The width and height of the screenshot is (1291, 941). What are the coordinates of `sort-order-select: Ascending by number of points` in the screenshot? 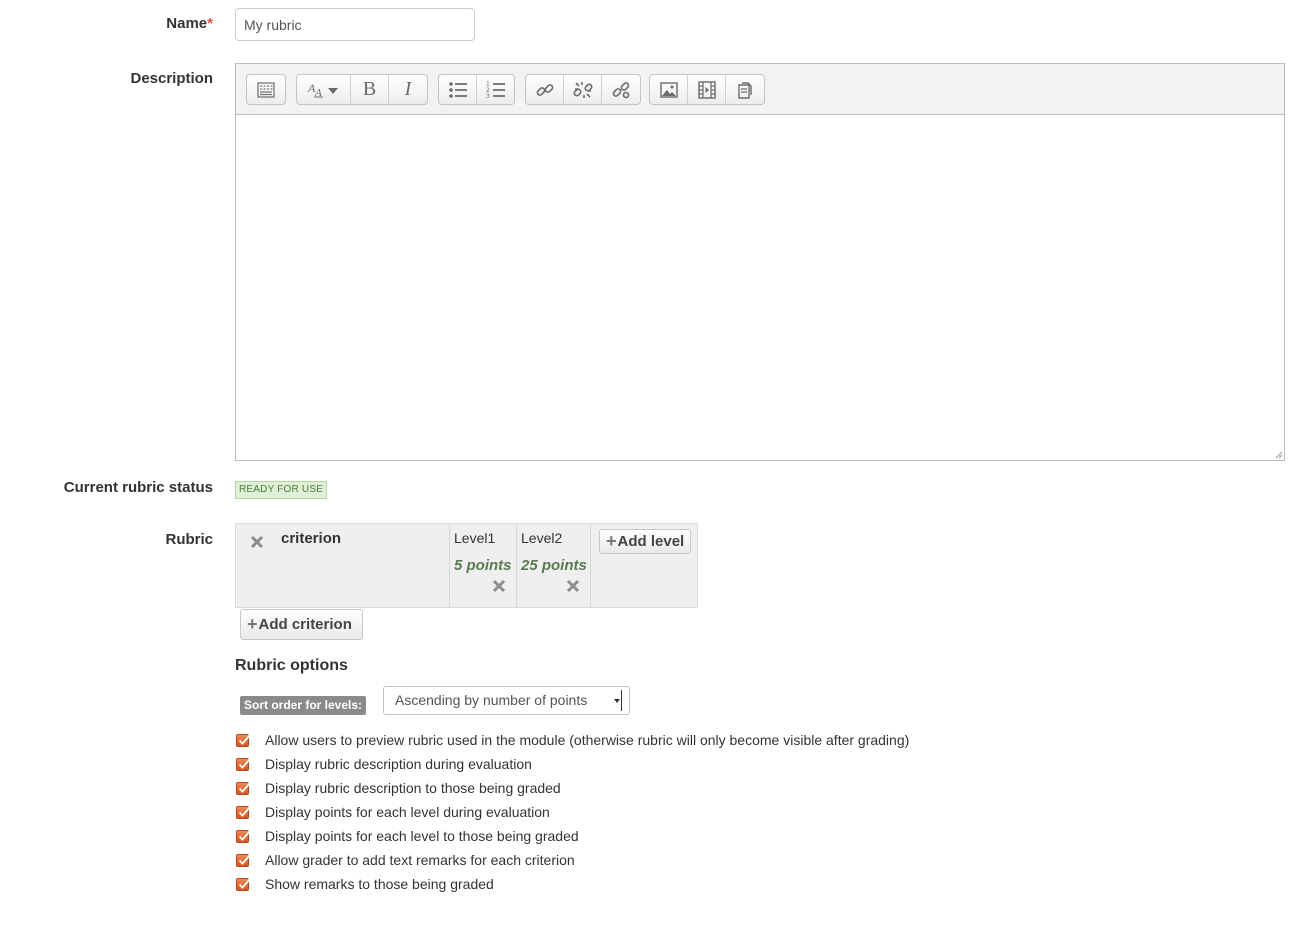 It's located at (506, 700).